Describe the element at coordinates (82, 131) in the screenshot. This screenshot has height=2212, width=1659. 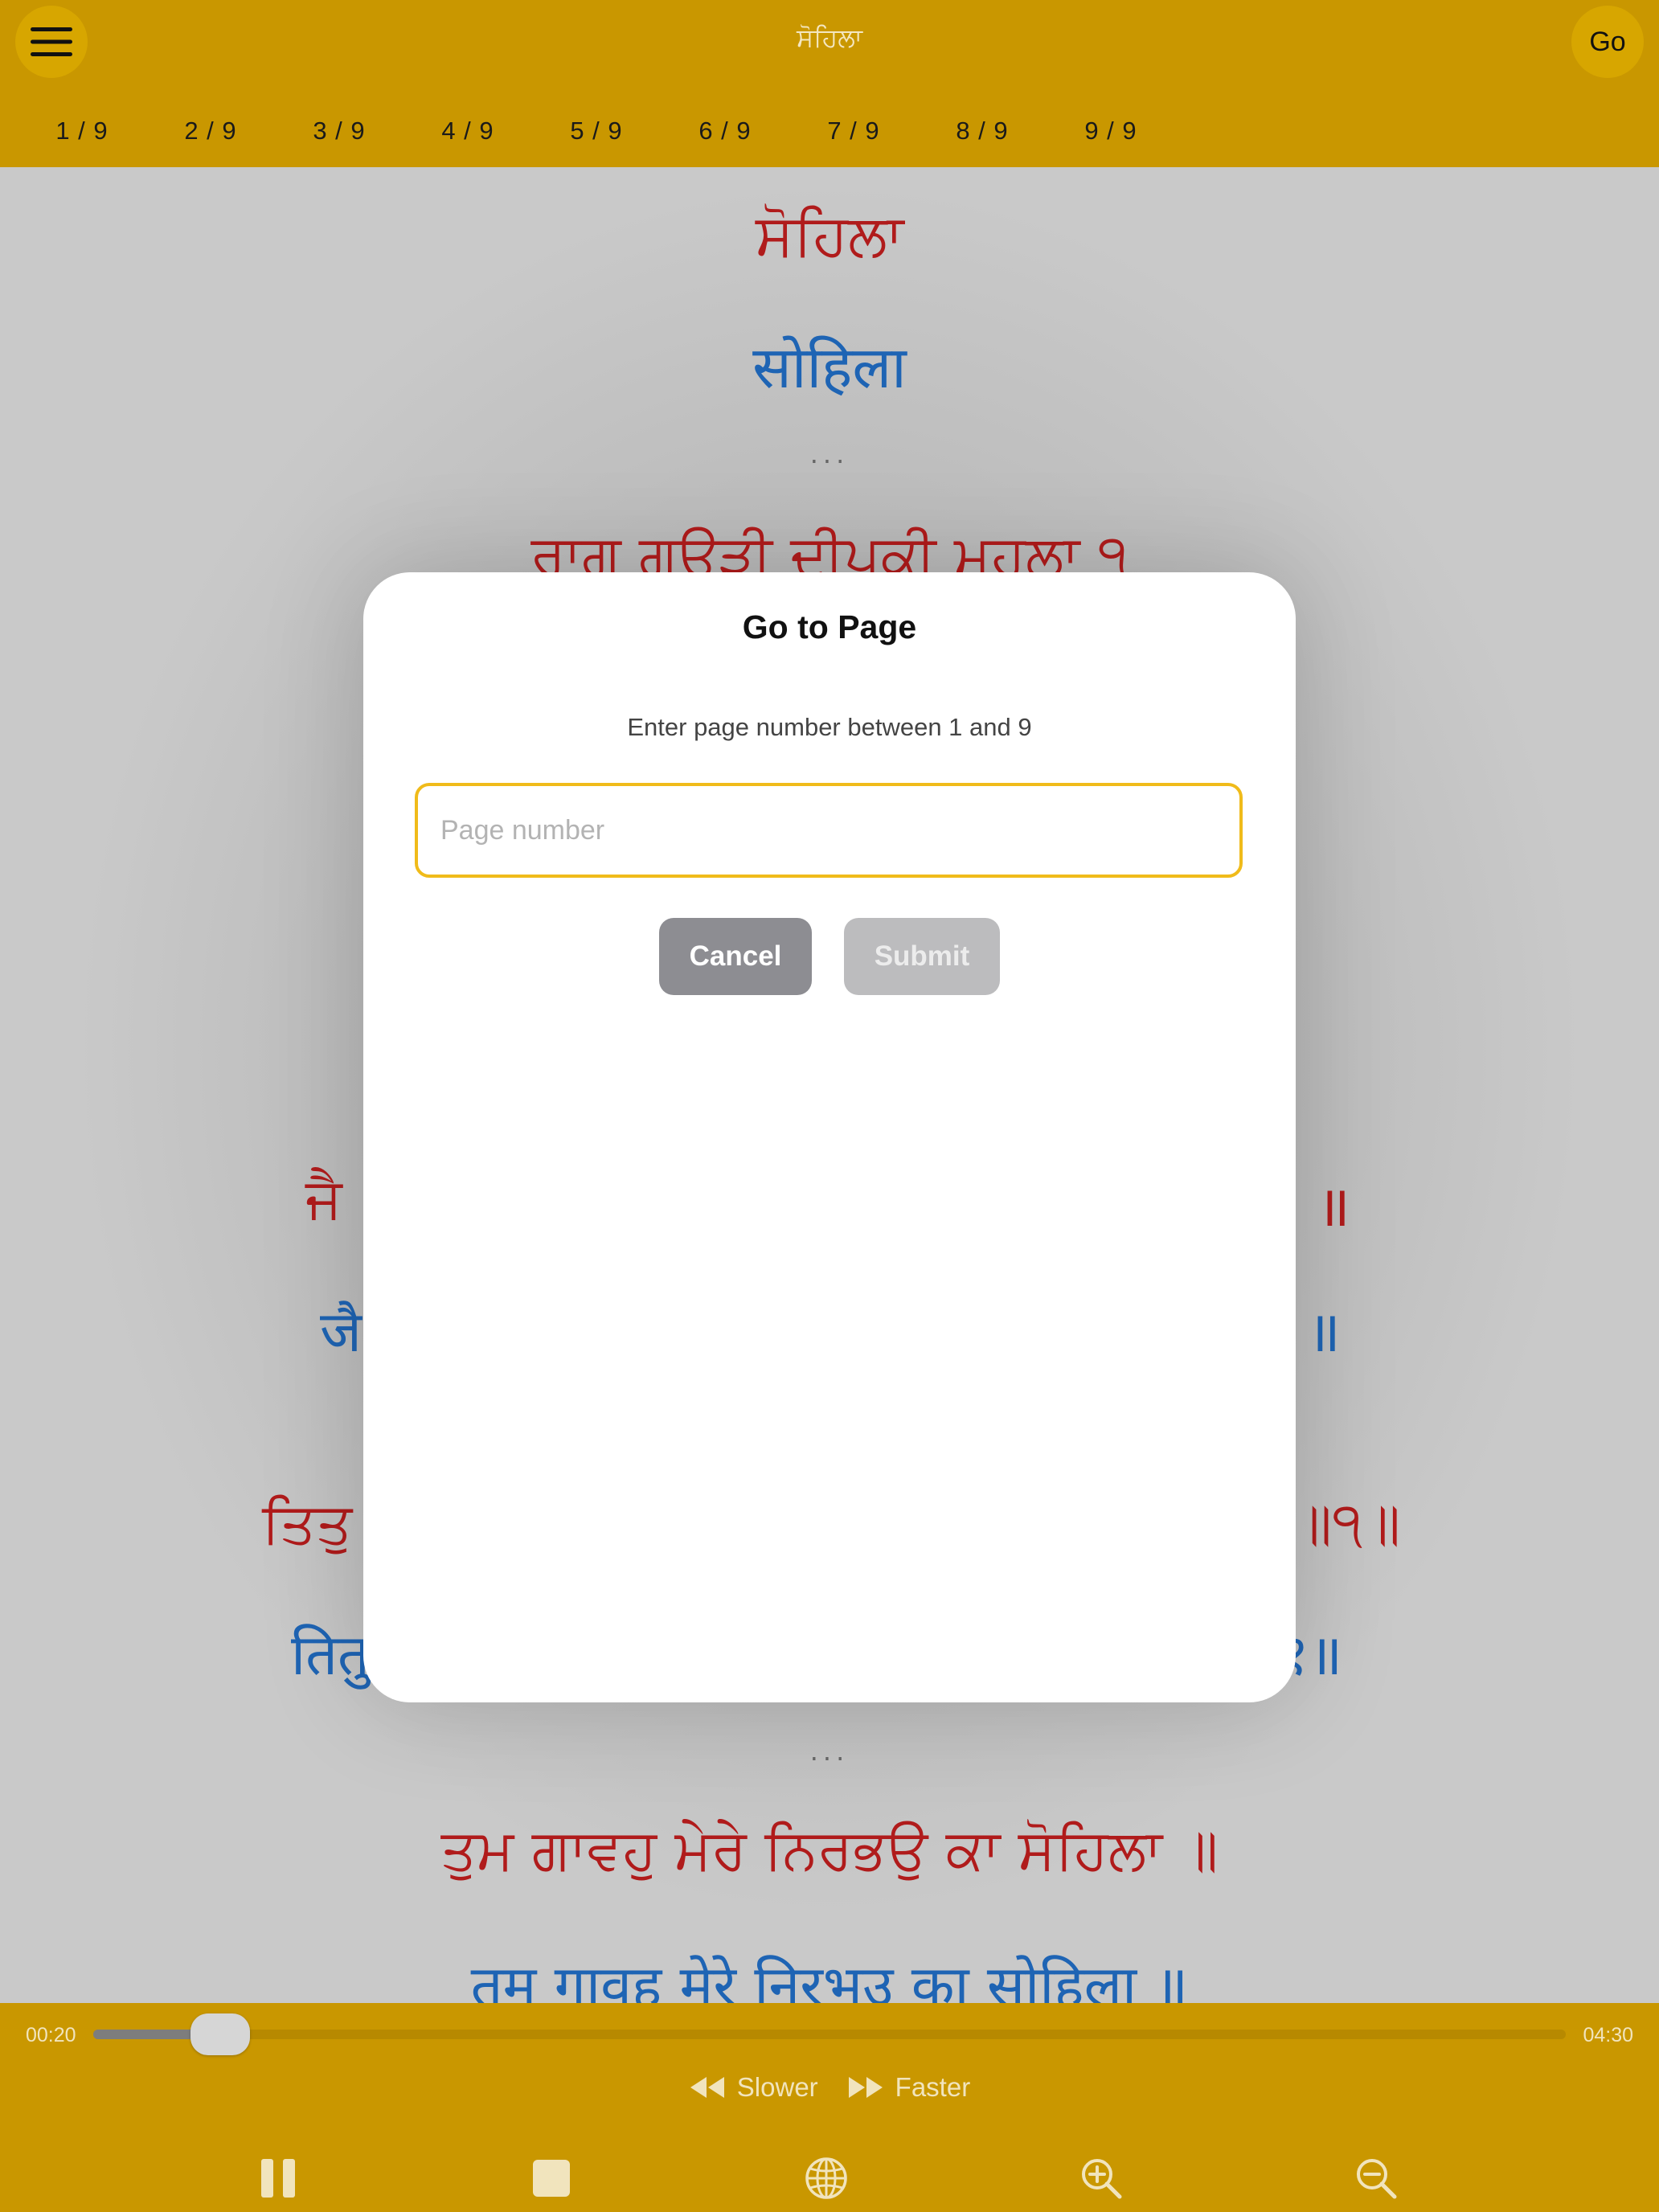
I see `page-tab-1: 1 / 9` at that location.